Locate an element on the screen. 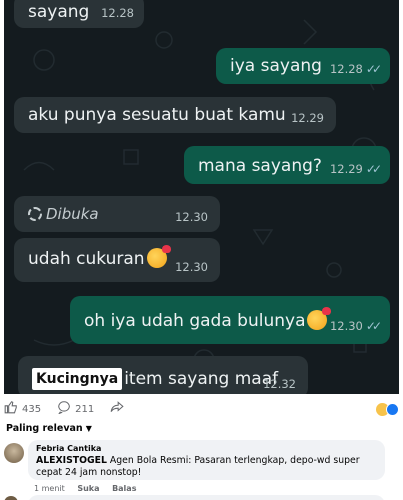 The height and width of the screenshot is (500, 403). message-text: udah cukuran is located at coordinates (99, 257).